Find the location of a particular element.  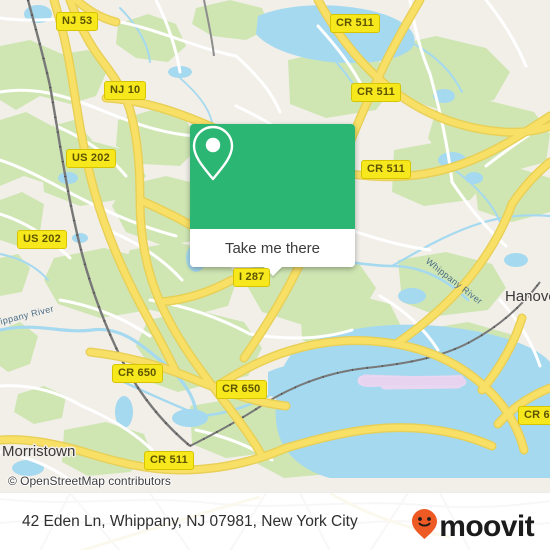

location-popup-card: Take me there is located at coordinates (272, 200).